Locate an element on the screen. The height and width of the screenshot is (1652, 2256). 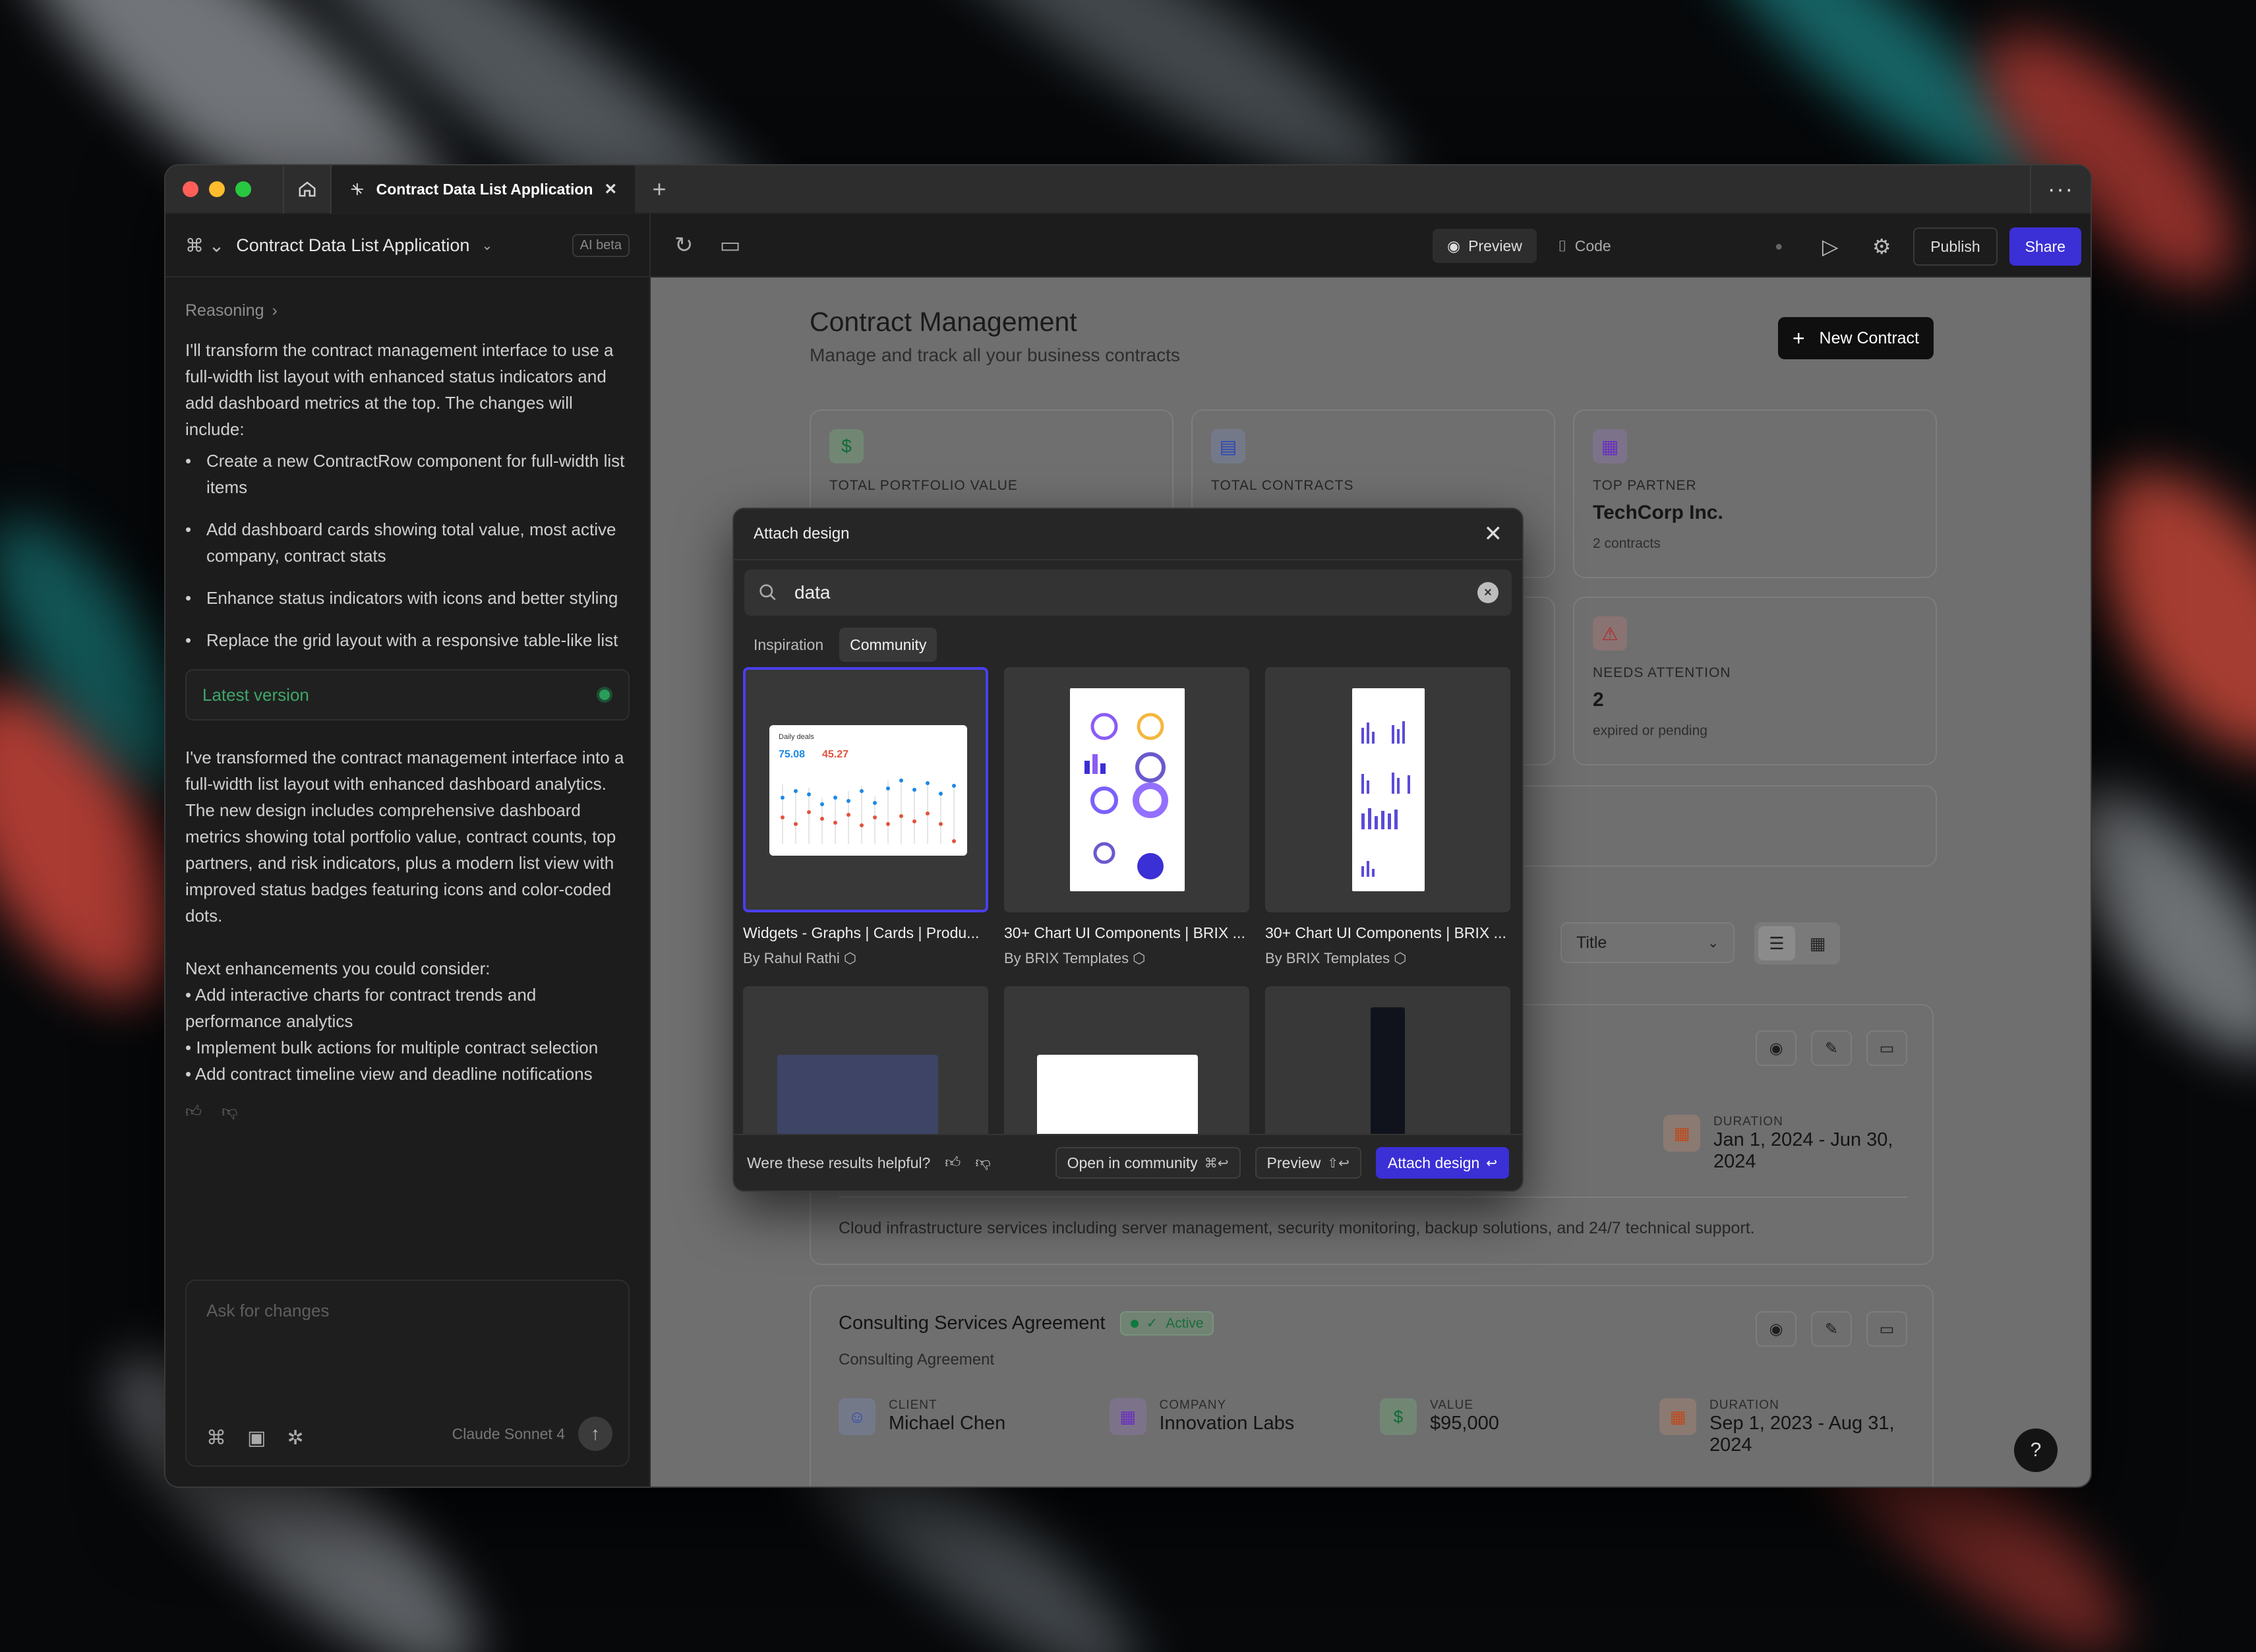
pointer-select-icon: ✲ is located at coordinates (295, 1438).